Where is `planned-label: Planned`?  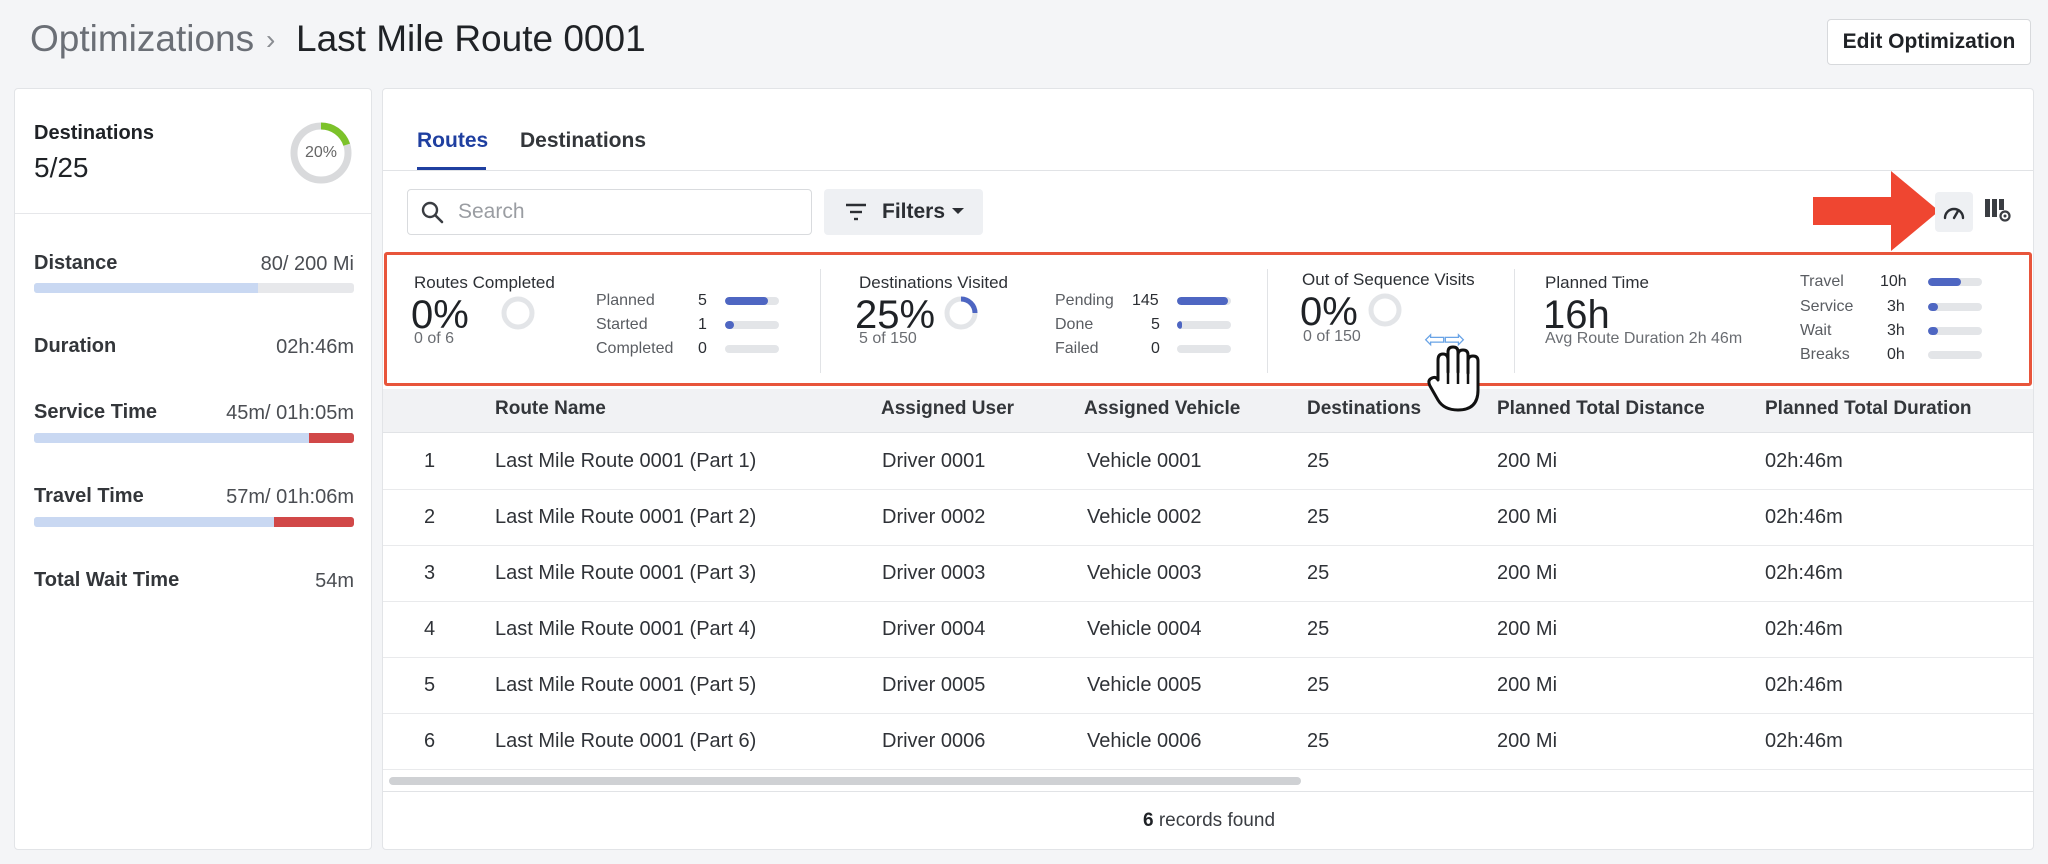
planned-label: Planned is located at coordinates (625, 300).